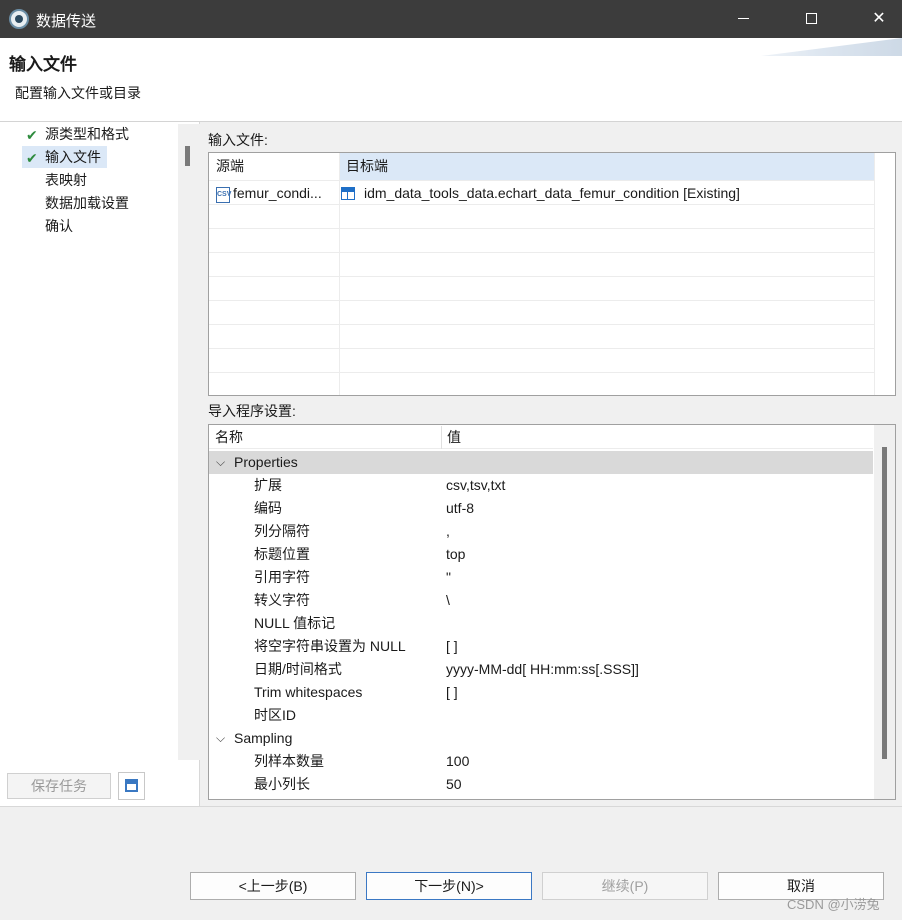  Describe the element at coordinates (43, 64) in the screenshot. I see `page-title: 输入文件` at that location.